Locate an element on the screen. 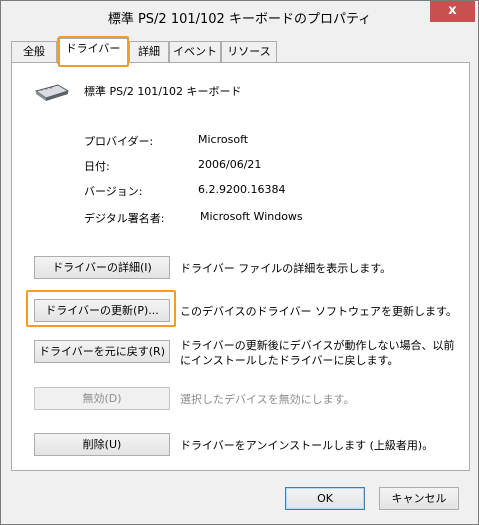 The image size is (479, 525). version-value: 6.2.9200.16384 is located at coordinates (242, 189).